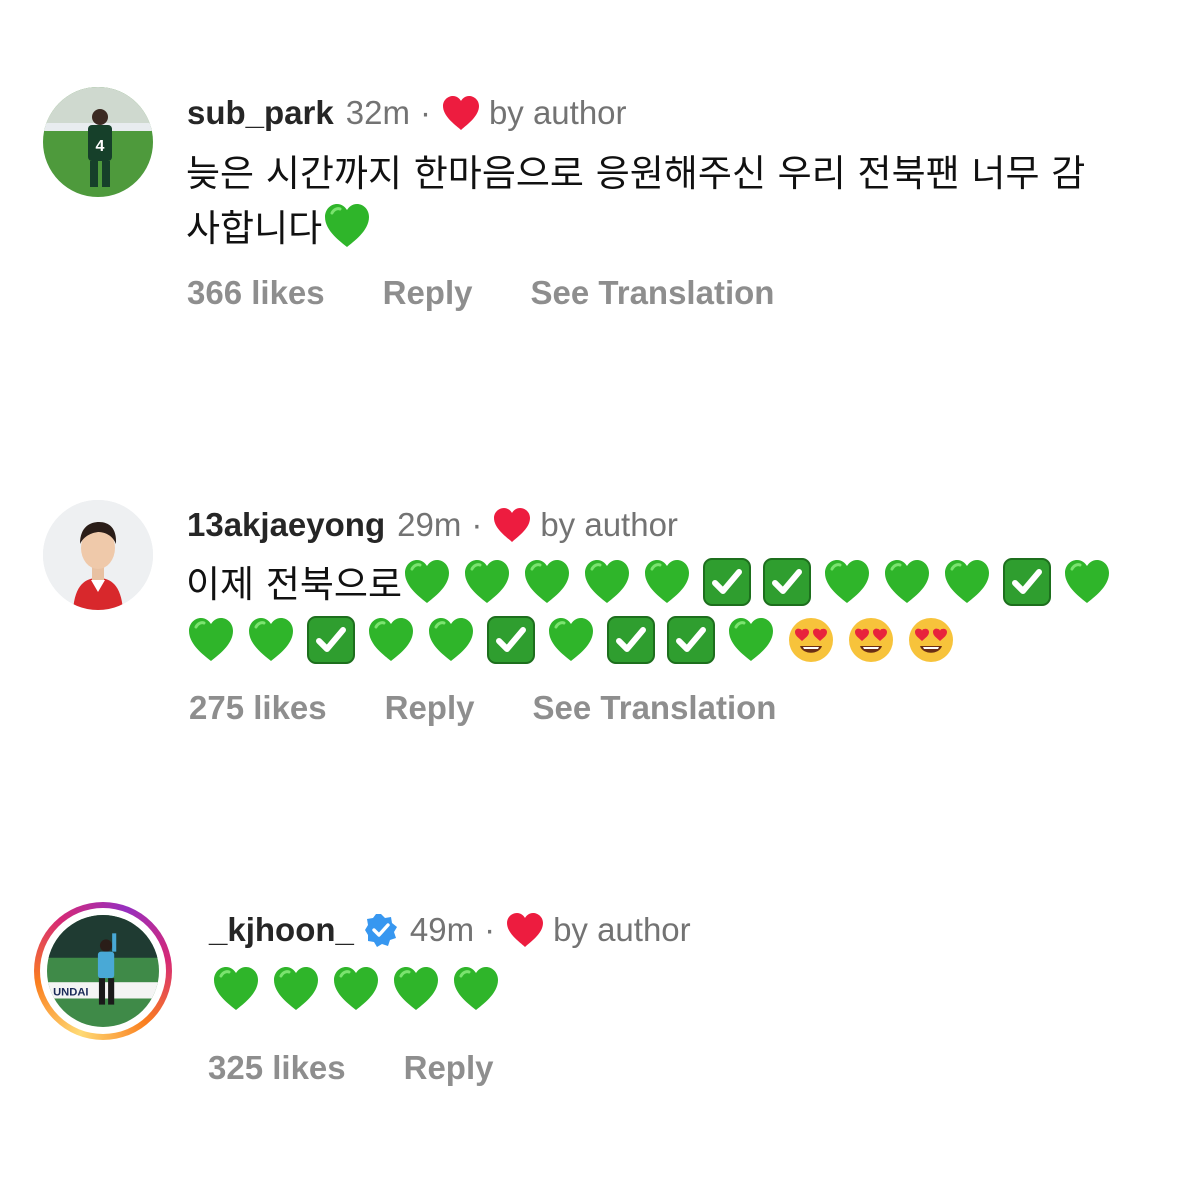 This screenshot has width=1200, height=1200. Describe the element at coordinates (100, 146) in the screenshot. I see `svg-text: 4` at that location.